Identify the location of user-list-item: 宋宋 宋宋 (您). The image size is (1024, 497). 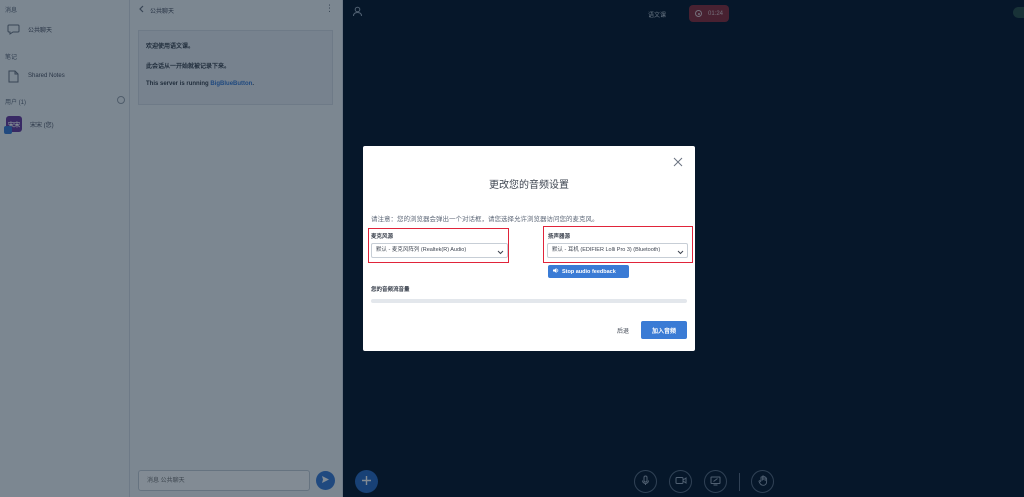
(29, 125).